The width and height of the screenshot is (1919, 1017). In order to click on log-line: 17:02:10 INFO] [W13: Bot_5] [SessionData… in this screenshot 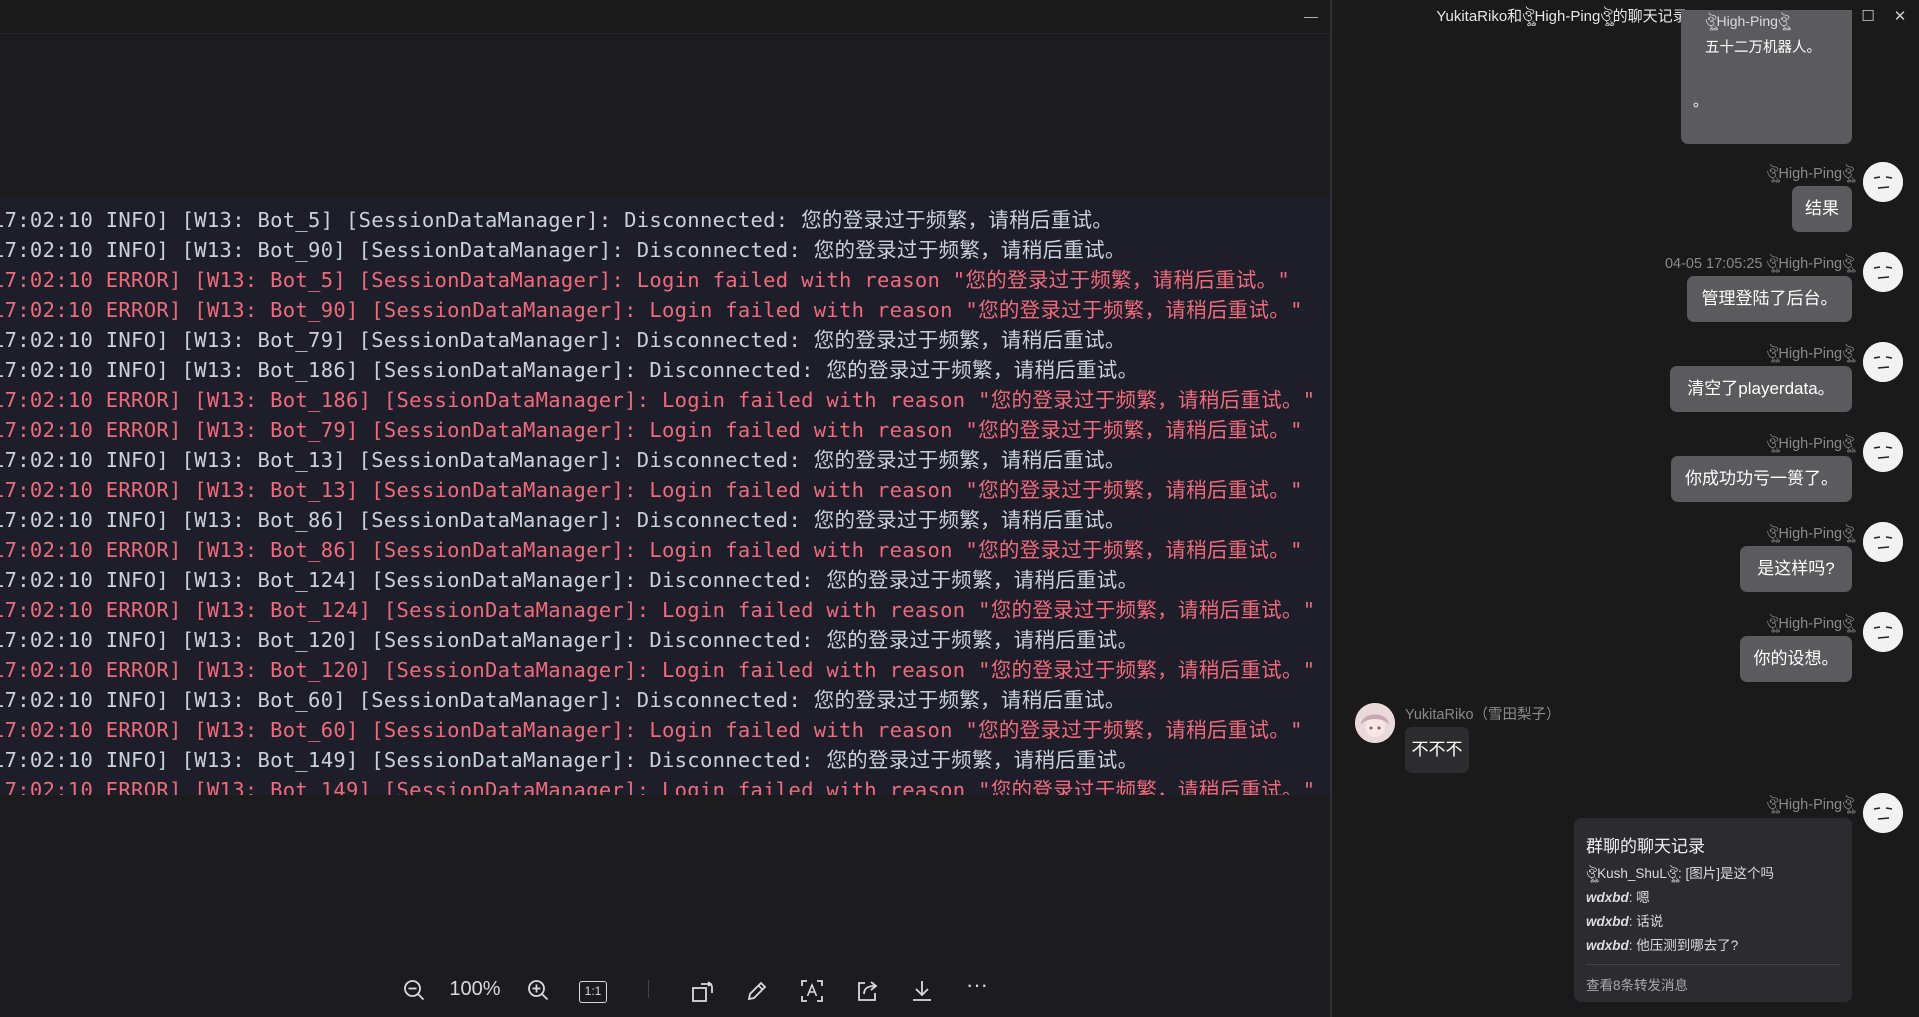, I will do `click(557, 220)`.